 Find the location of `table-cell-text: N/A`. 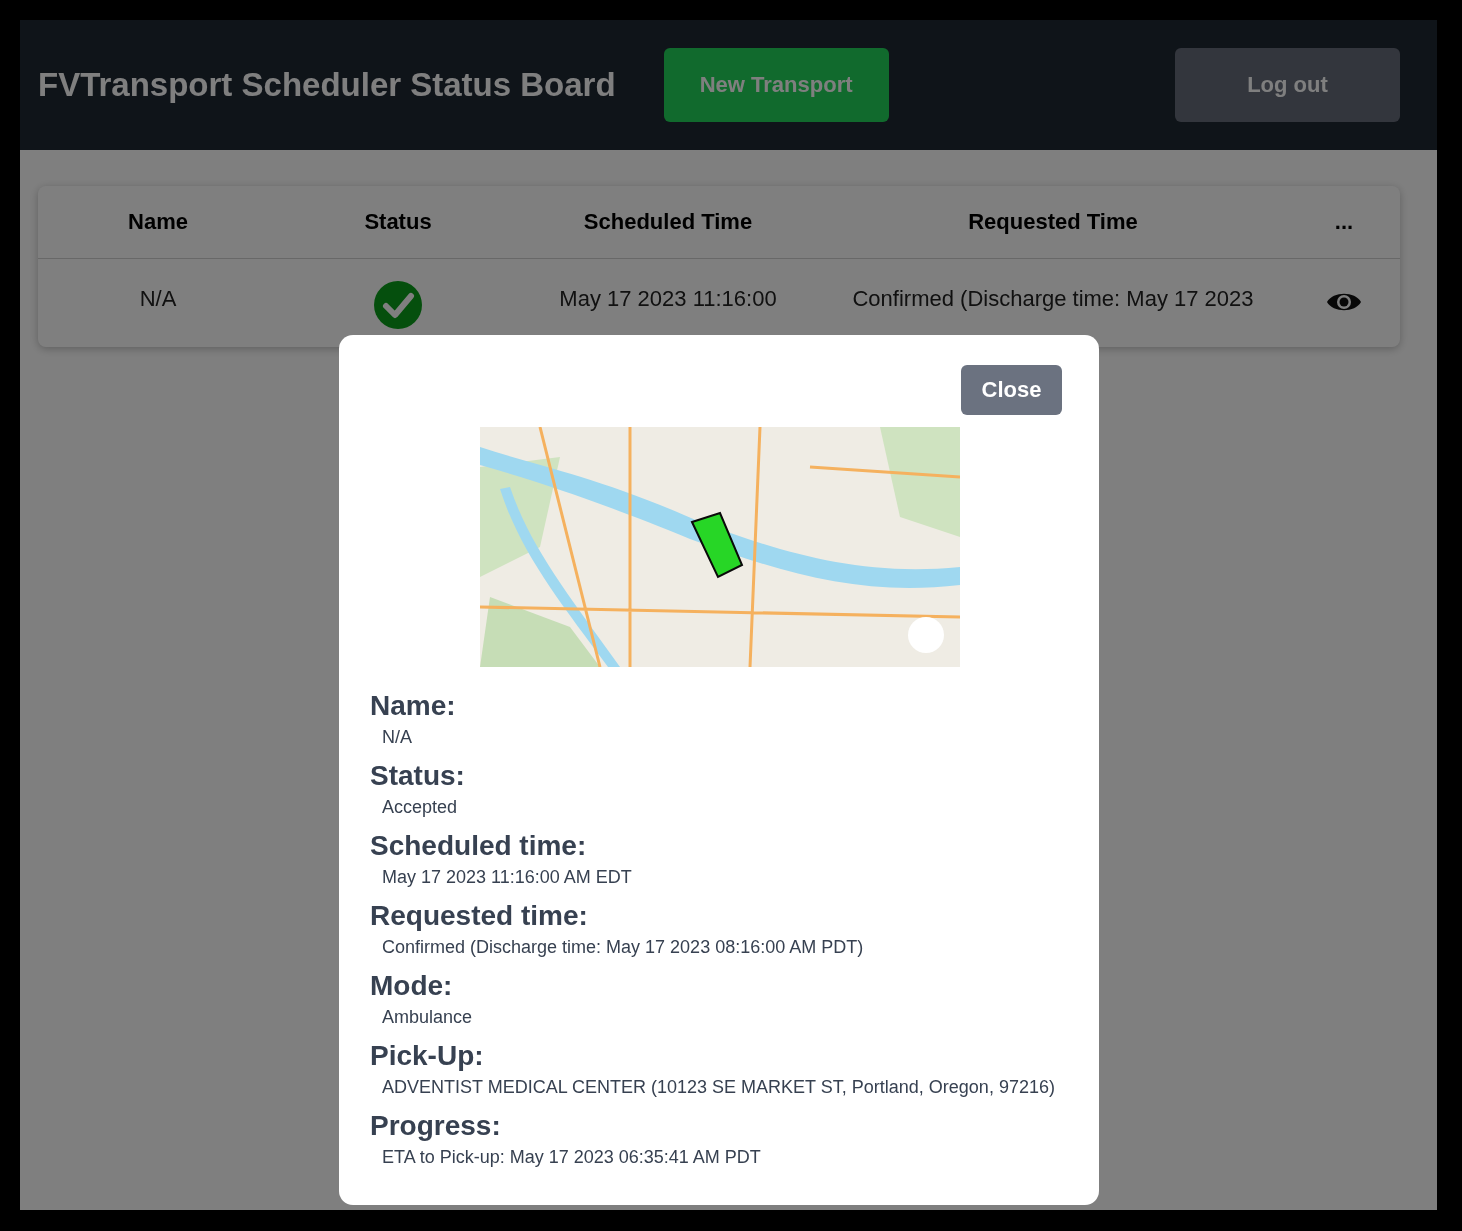

table-cell-text: N/A is located at coordinates (158, 299).